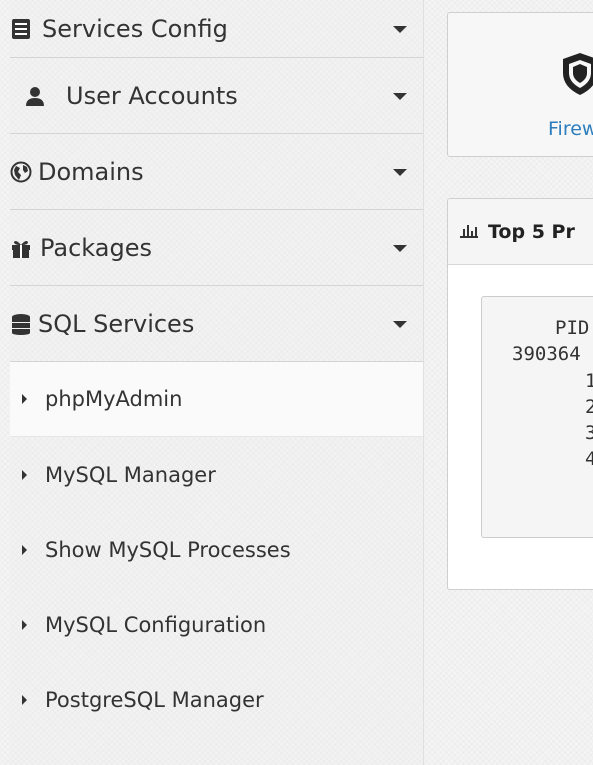 This screenshot has width=593, height=765. Describe the element at coordinates (570, 129) in the screenshot. I see `firewall-label: Firew` at that location.